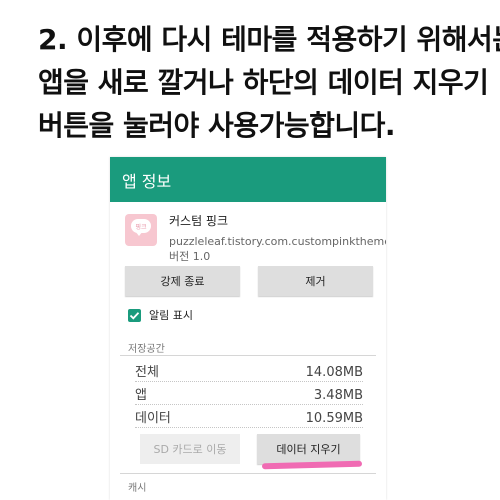 The image size is (500, 500). I want to click on storage-value: 10.59MB, so click(334, 418).